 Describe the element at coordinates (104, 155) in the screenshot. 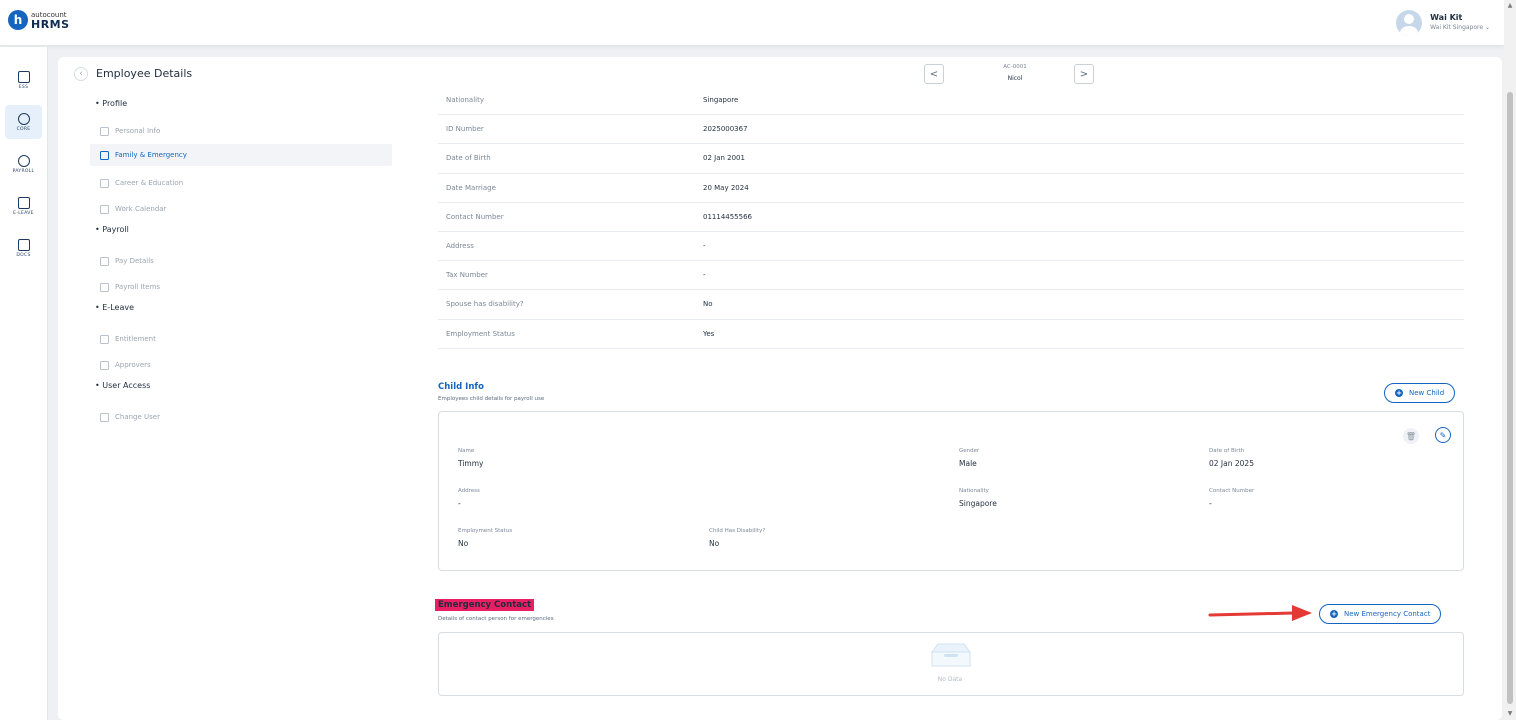

I see `family-icon` at that location.